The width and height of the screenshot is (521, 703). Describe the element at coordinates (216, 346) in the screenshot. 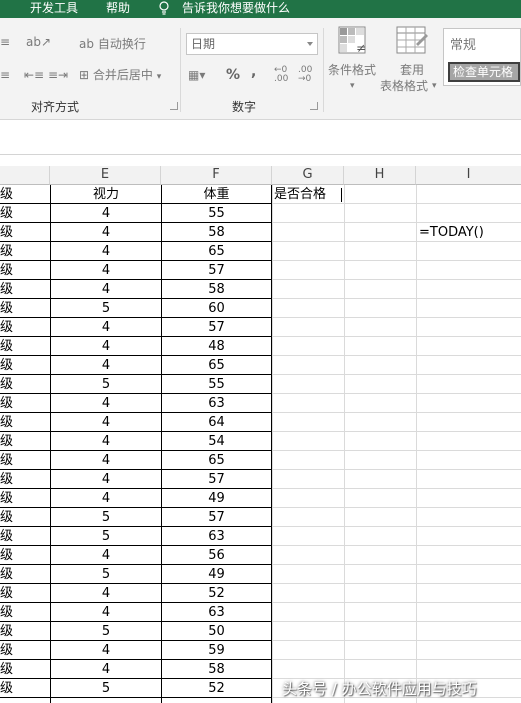

I see `cell-weight: 48` at that location.